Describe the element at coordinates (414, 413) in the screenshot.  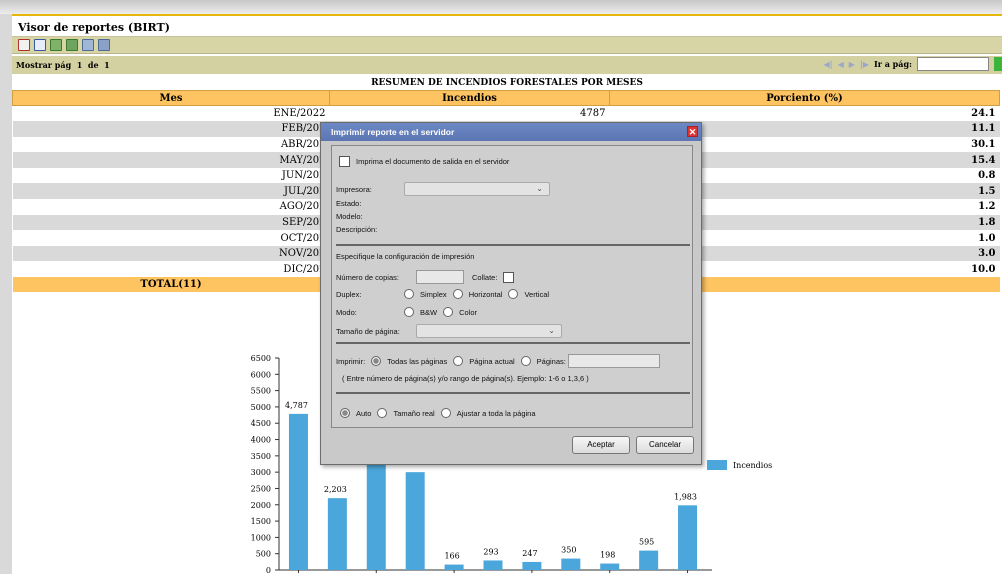
I see `fit-actual-size-label: Tamaño real` at that location.